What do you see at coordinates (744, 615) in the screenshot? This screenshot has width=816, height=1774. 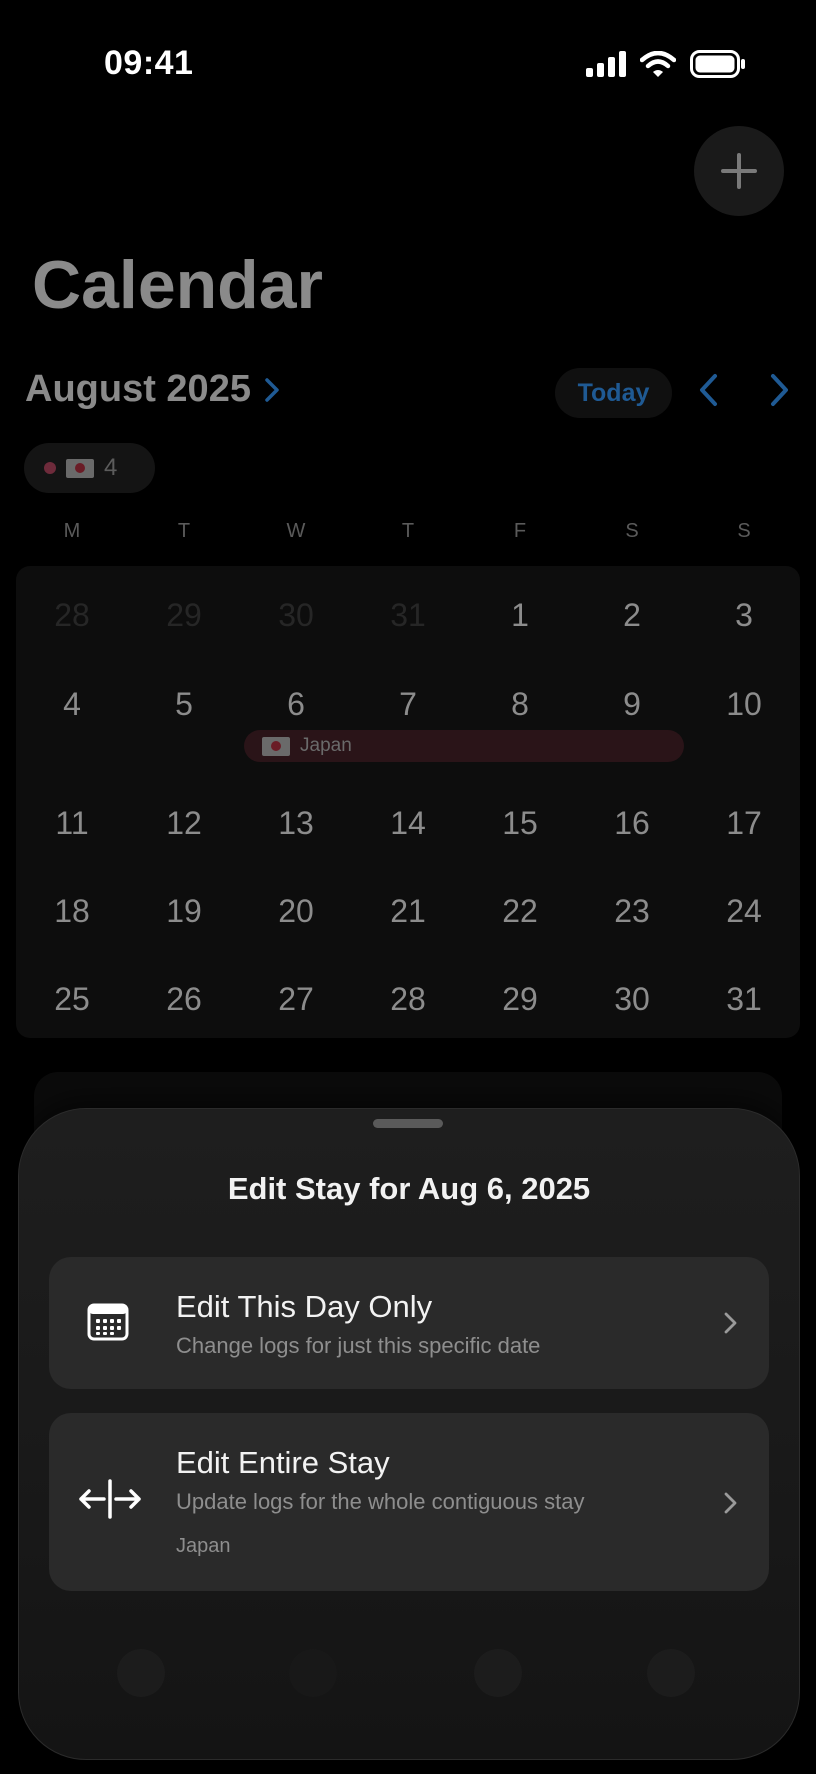 I see `calendar-day: 3` at bounding box center [744, 615].